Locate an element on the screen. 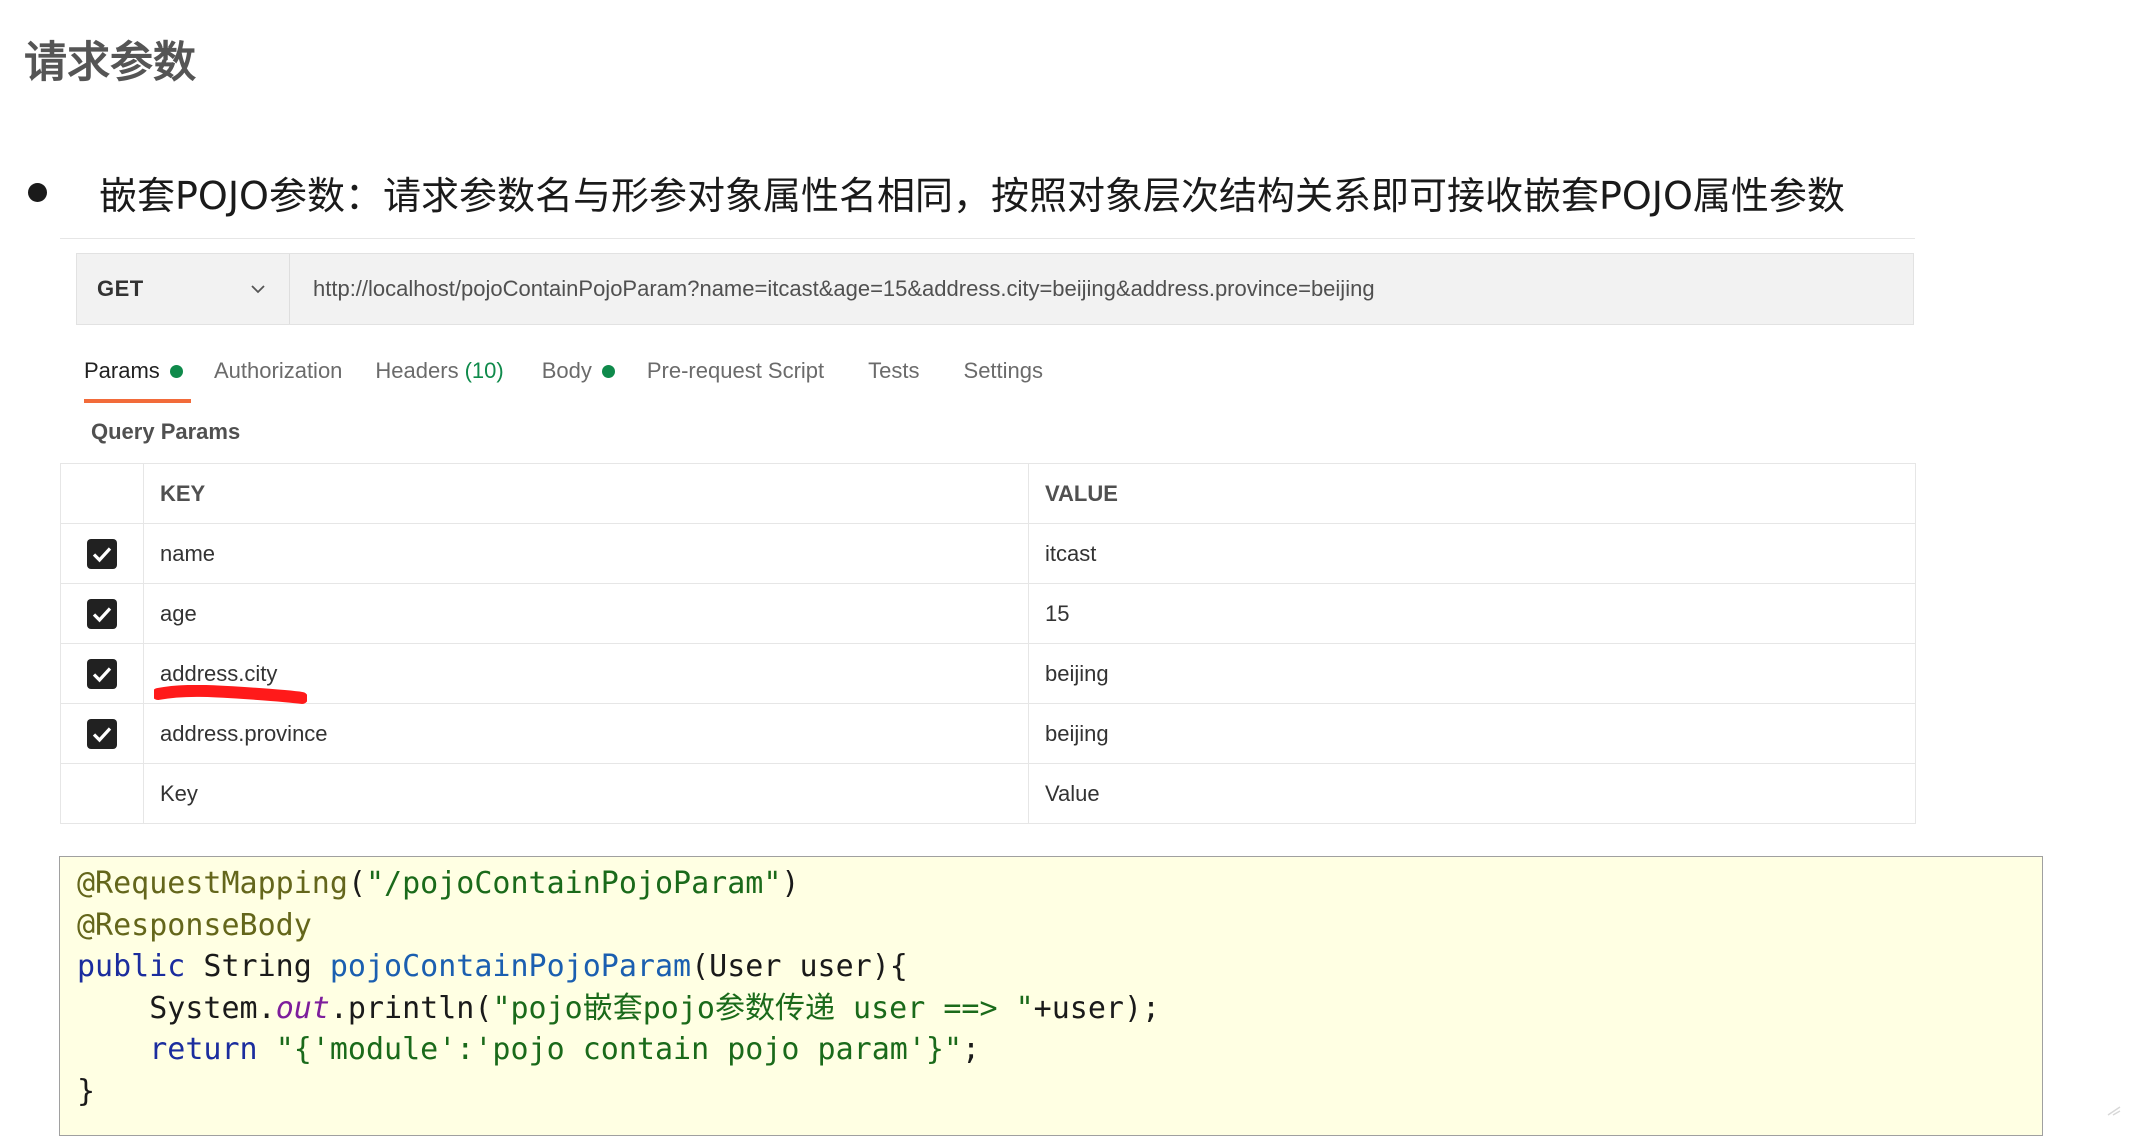 The image size is (2141, 1136). slide-title: 请求参数 is located at coordinates (110, 63).